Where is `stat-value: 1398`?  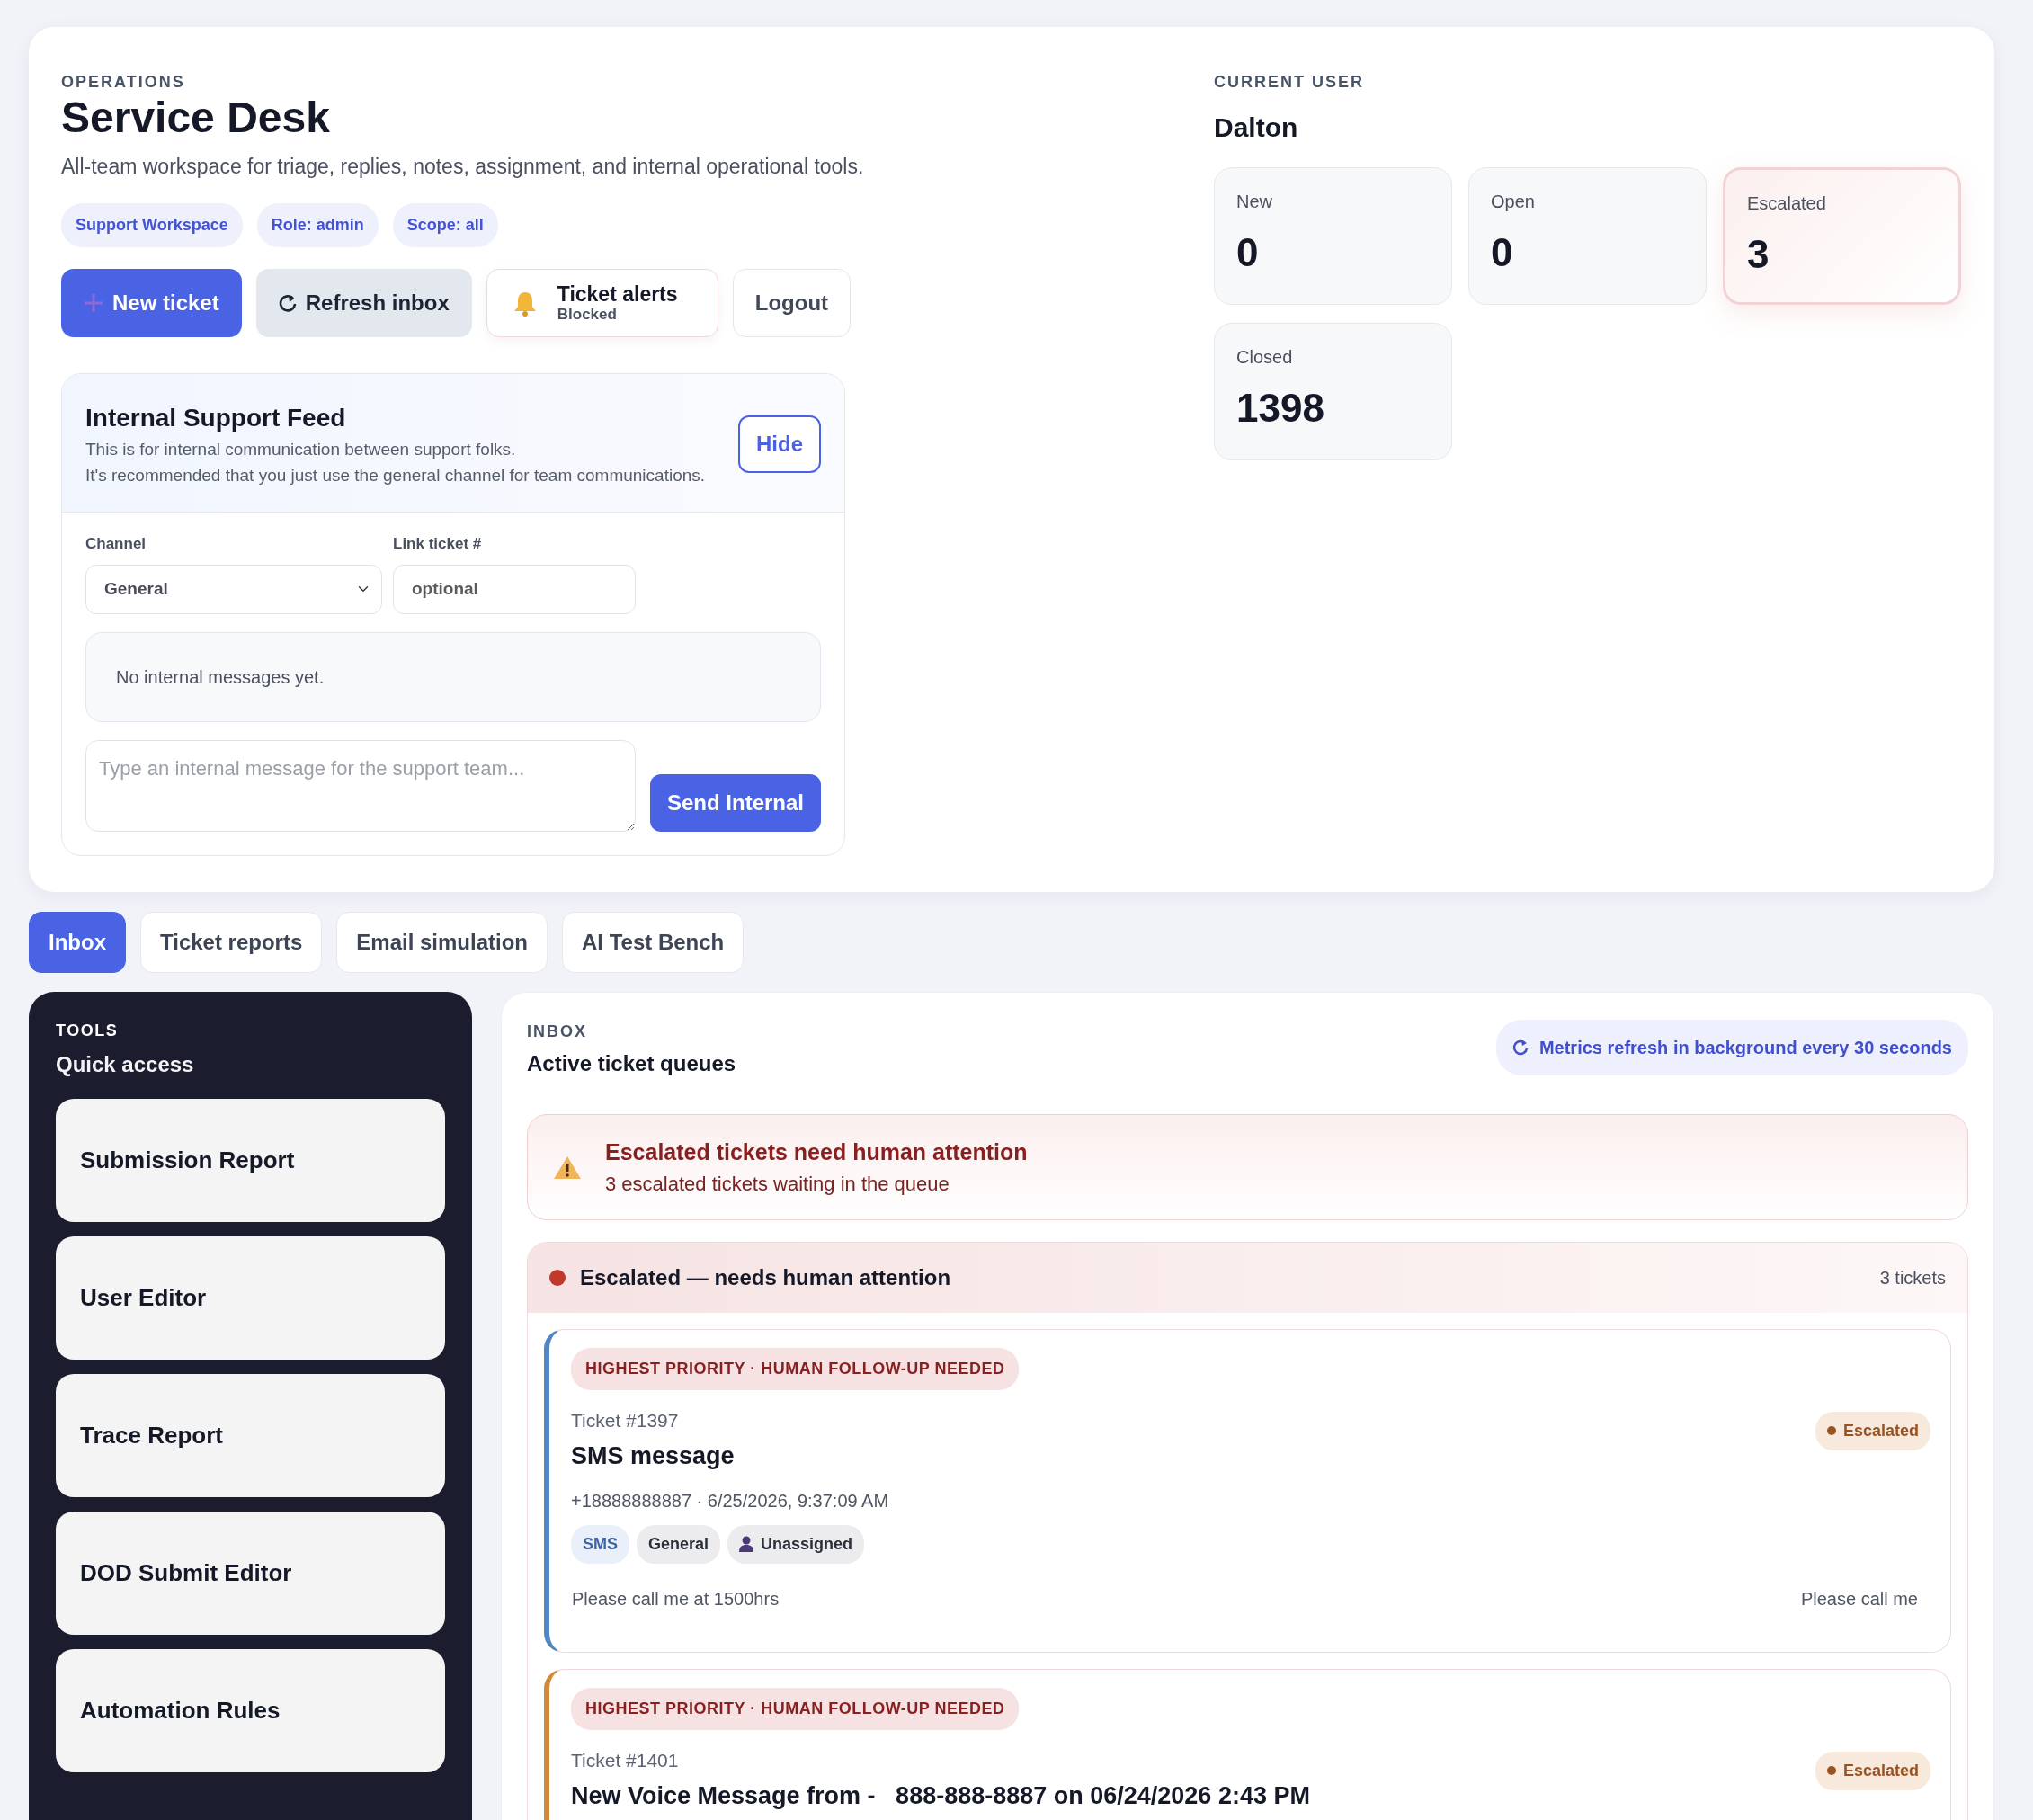 stat-value: 1398 is located at coordinates (1280, 408).